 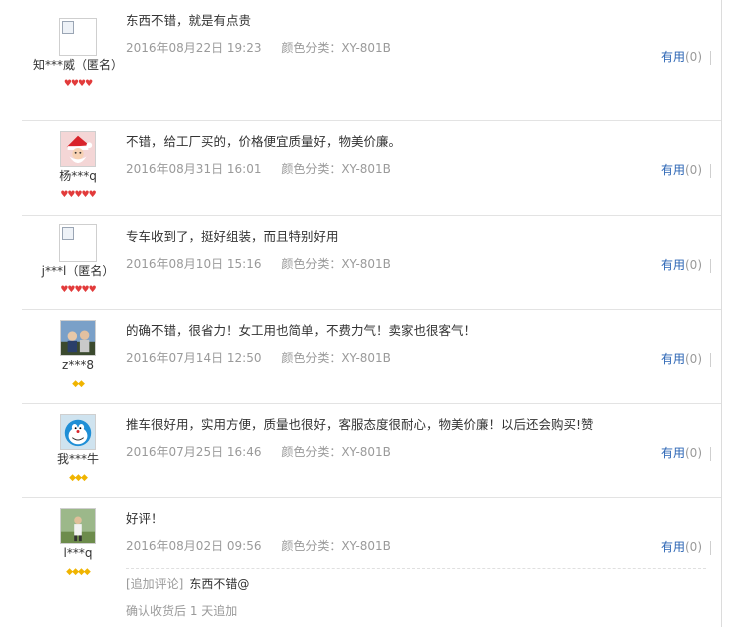 What do you see at coordinates (416, 47) in the screenshot?
I see `review-meta: 2016年08月22日 19:23 颜色分类：XY-801B` at bounding box center [416, 47].